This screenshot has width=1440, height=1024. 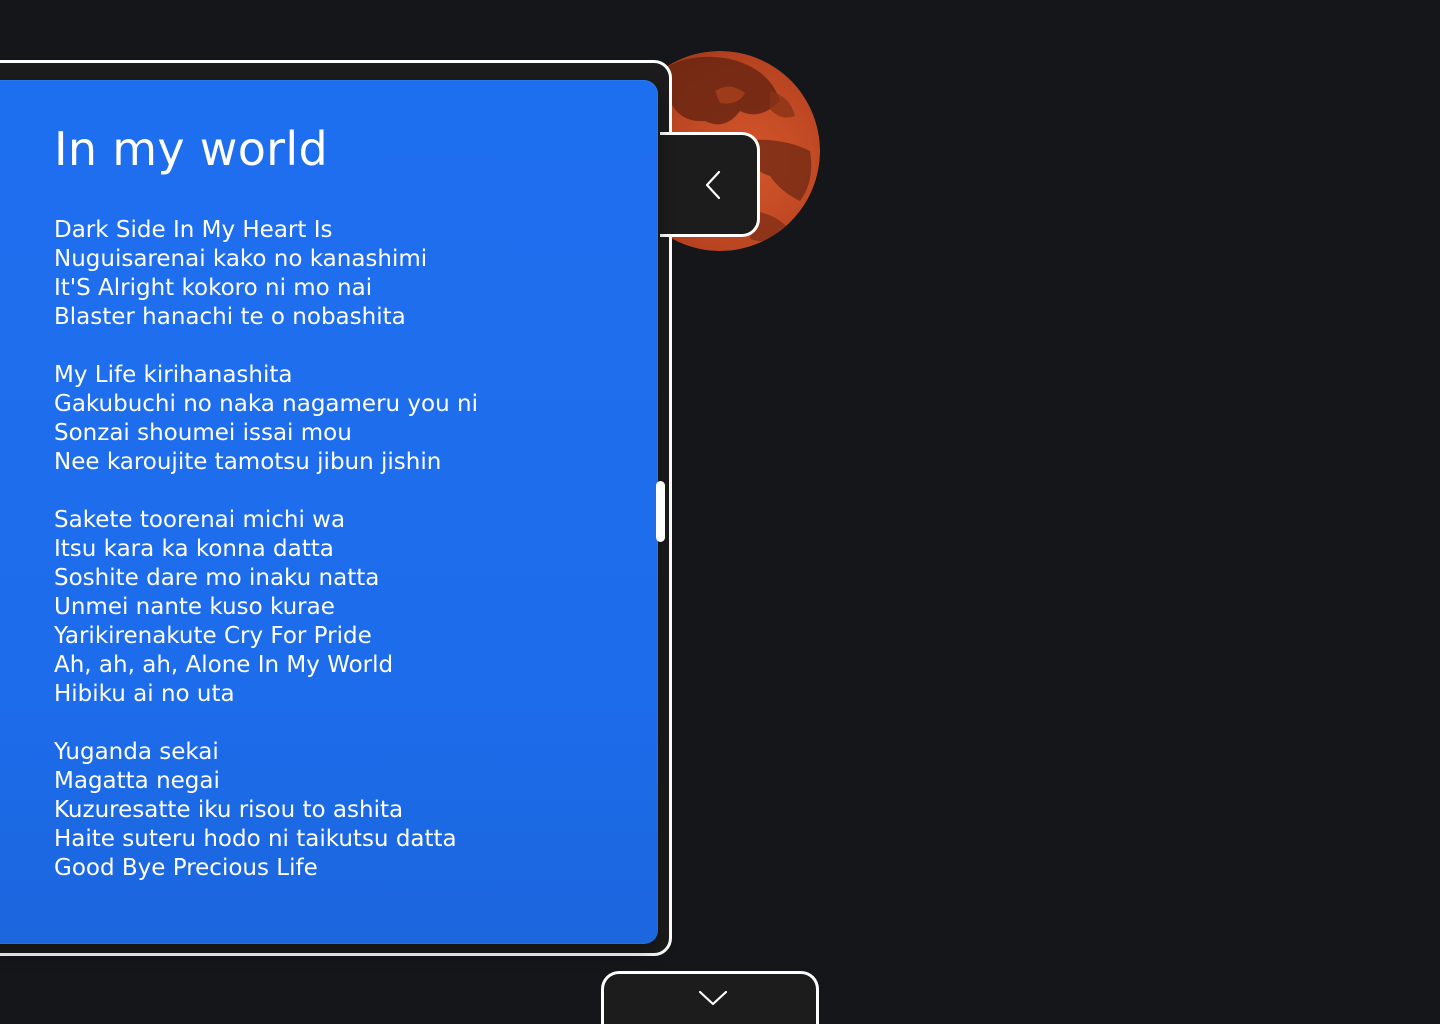 I want to click on lyric-line: Yarikirenakute Cry For Pride, so click(x=213, y=636).